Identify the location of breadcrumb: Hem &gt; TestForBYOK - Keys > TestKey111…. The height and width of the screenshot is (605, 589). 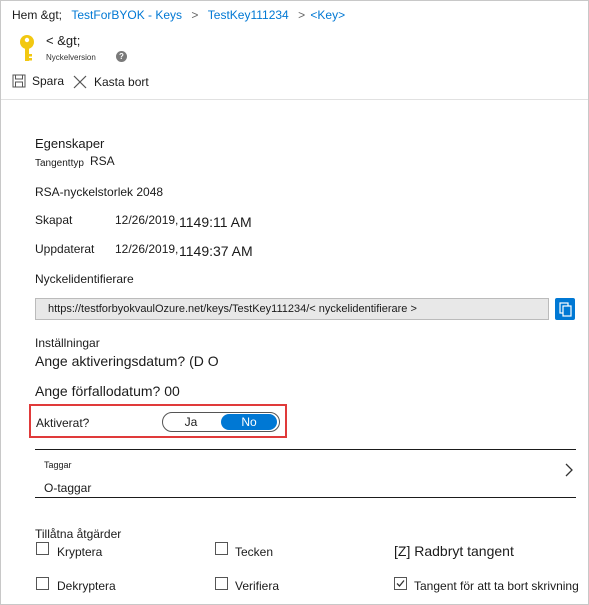
(178, 15).